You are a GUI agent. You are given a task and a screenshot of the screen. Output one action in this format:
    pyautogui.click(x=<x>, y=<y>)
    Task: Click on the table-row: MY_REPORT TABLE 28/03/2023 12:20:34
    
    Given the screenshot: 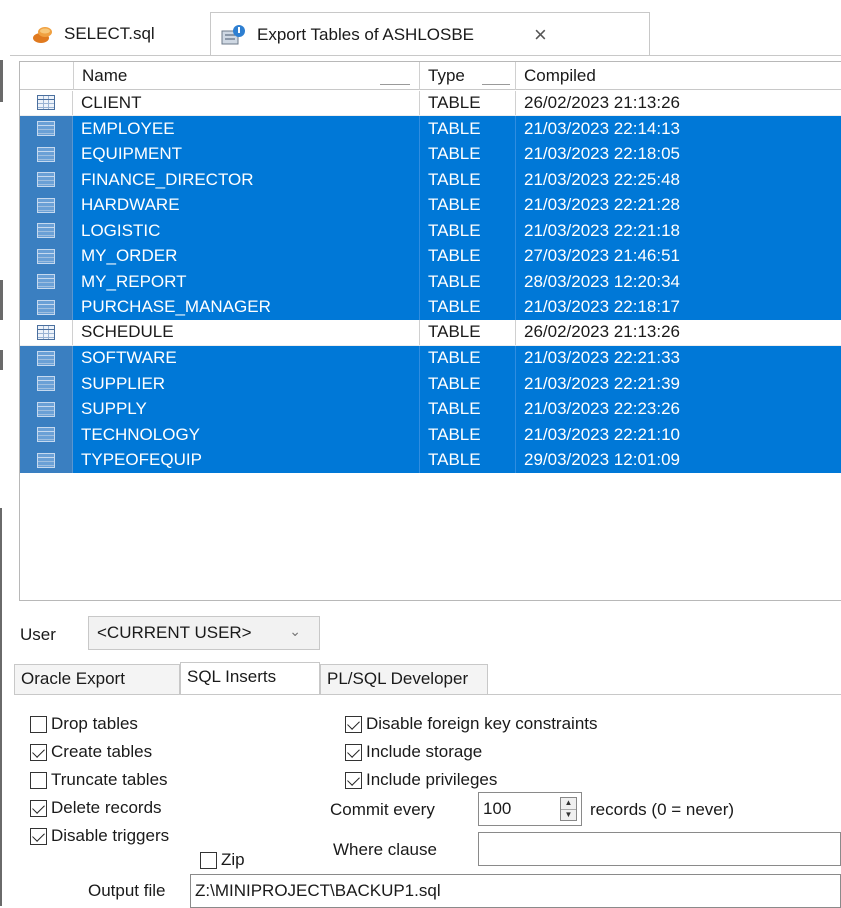 What is the action you would take?
    pyautogui.click(x=430, y=282)
    